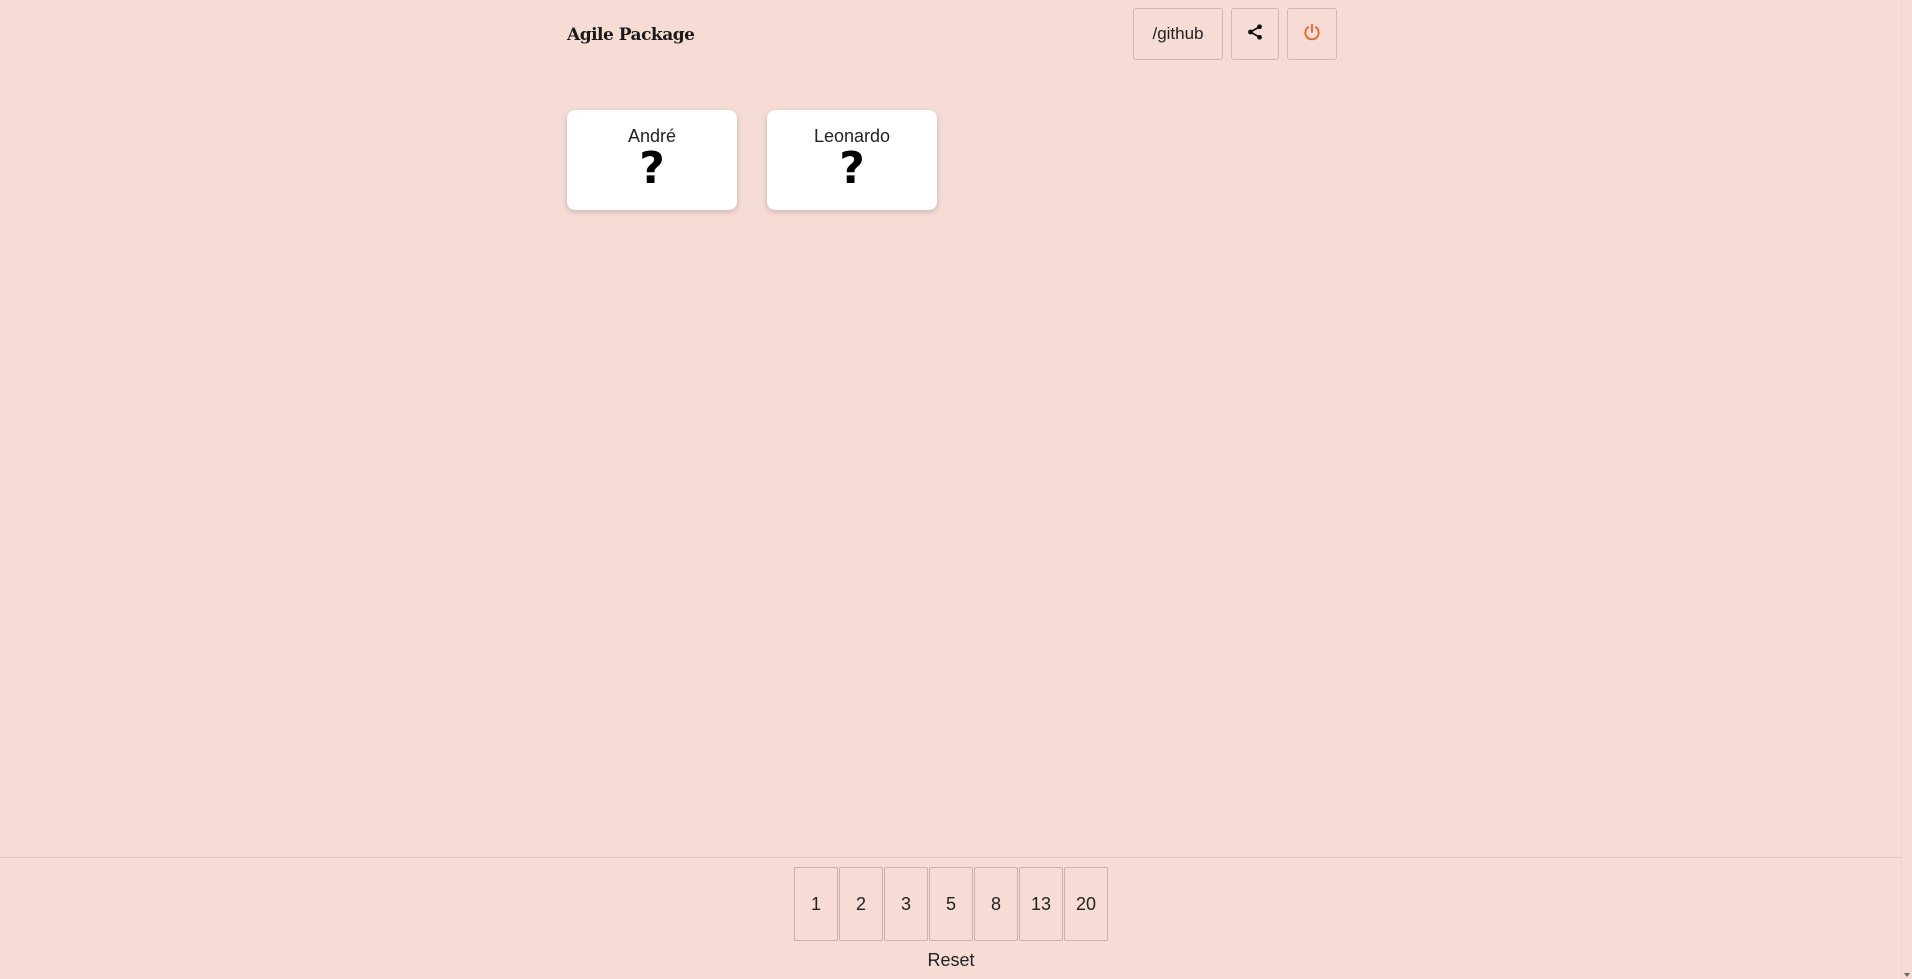 The height and width of the screenshot is (979, 1912). I want to click on share-button, so click(1255, 34).